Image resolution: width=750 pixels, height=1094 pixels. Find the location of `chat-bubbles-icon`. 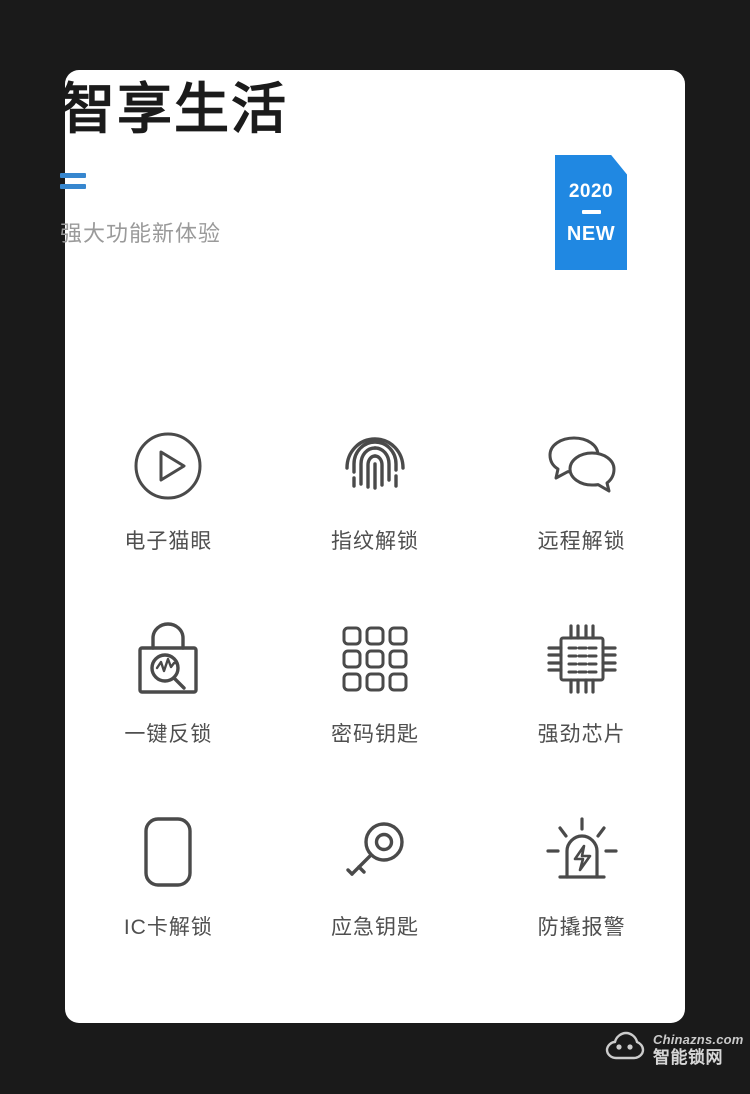

chat-bubbles-icon is located at coordinates (582, 466).